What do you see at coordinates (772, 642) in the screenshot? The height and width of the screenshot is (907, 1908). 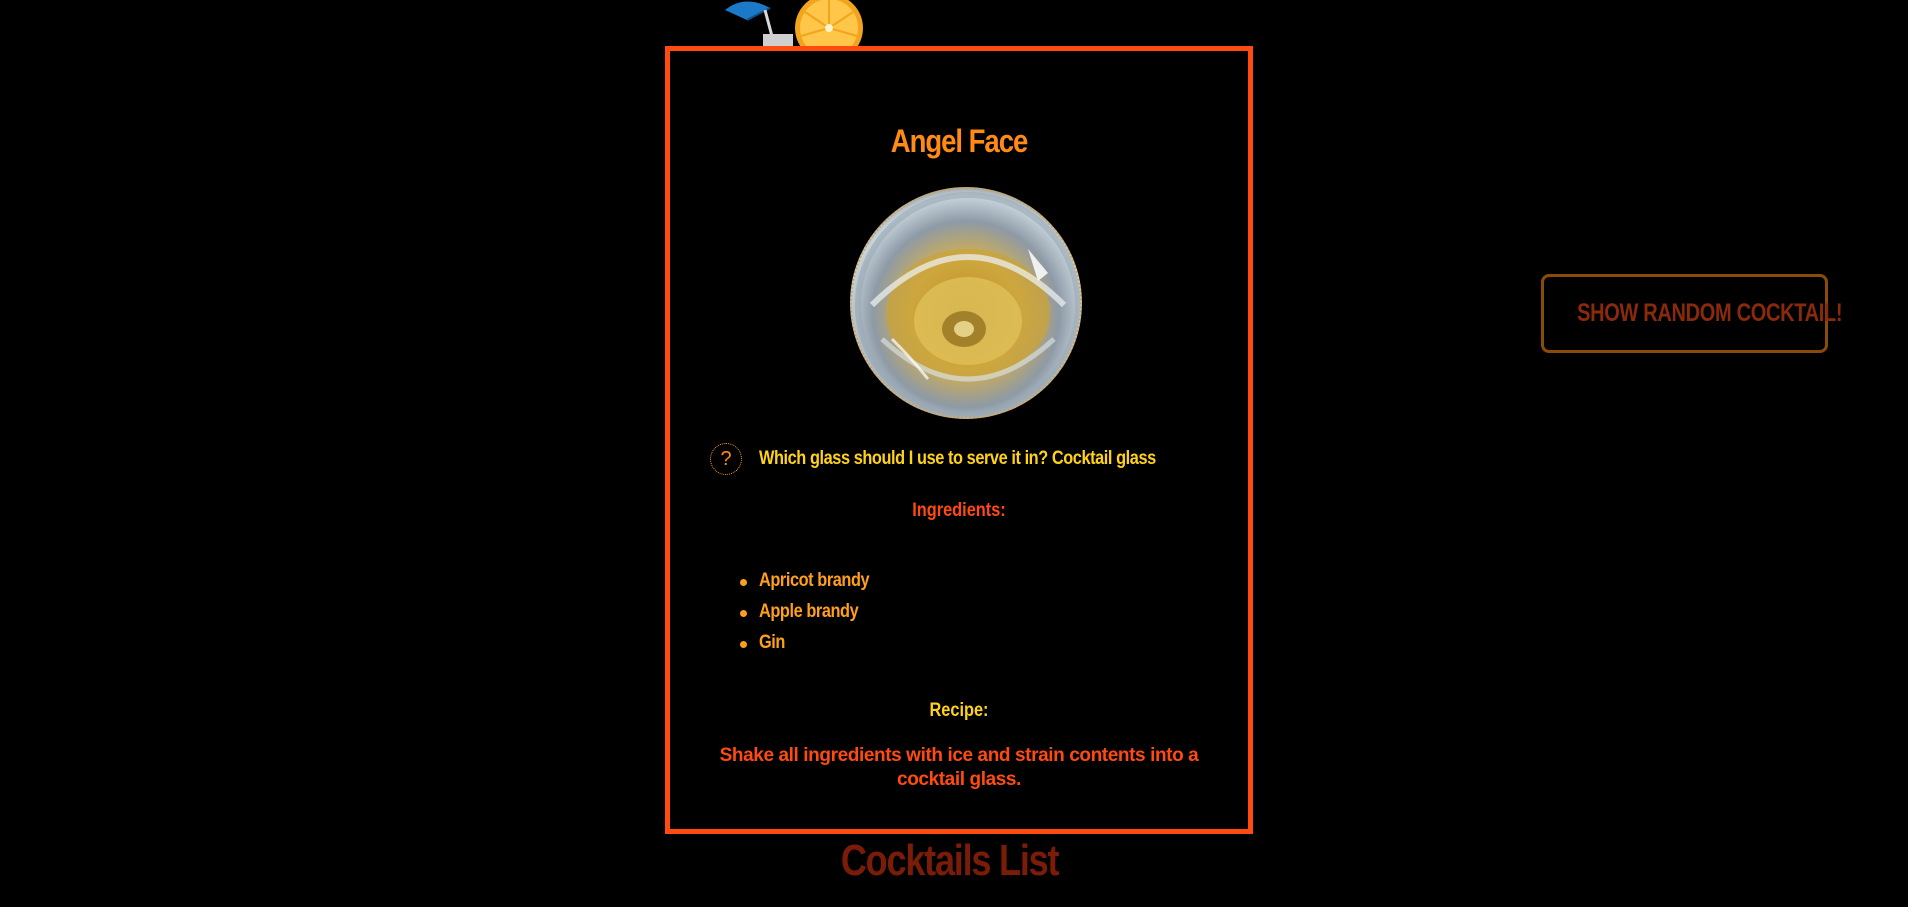 I see `ingredient-label: Gin` at bounding box center [772, 642].